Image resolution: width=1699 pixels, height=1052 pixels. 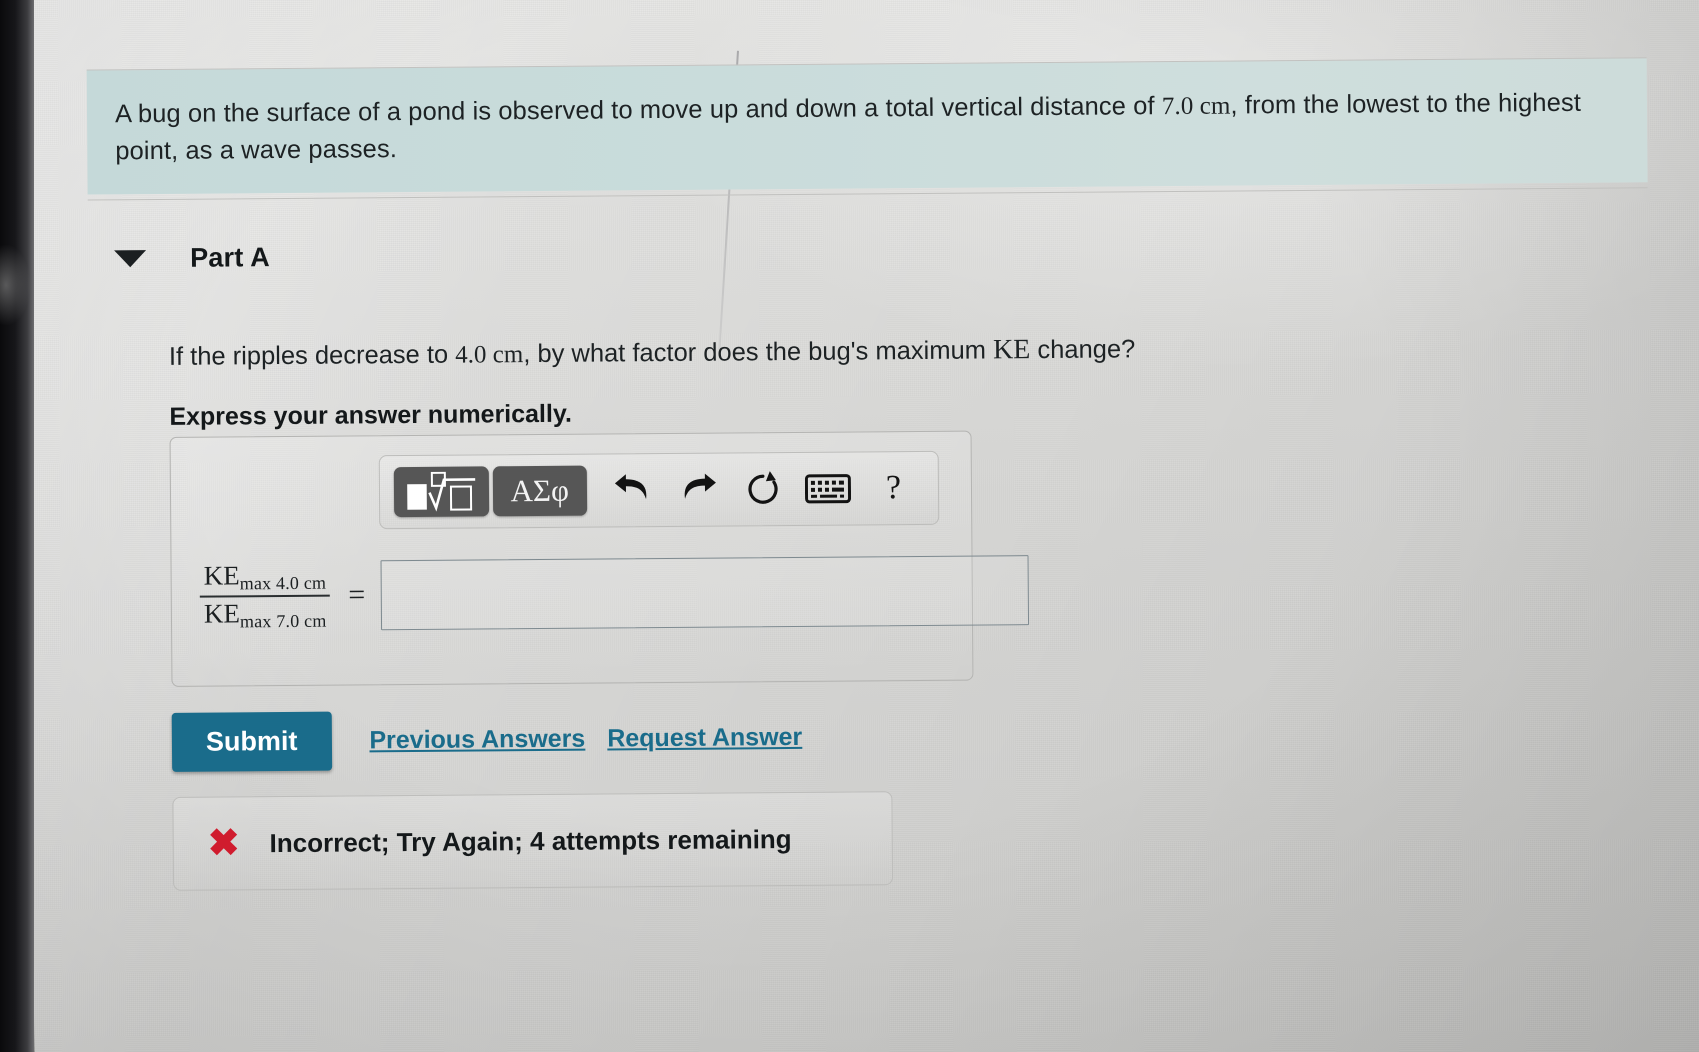 What do you see at coordinates (489, 355) in the screenshot?
I see `question-ripple-value: 4.0 cm` at bounding box center [489, 355].